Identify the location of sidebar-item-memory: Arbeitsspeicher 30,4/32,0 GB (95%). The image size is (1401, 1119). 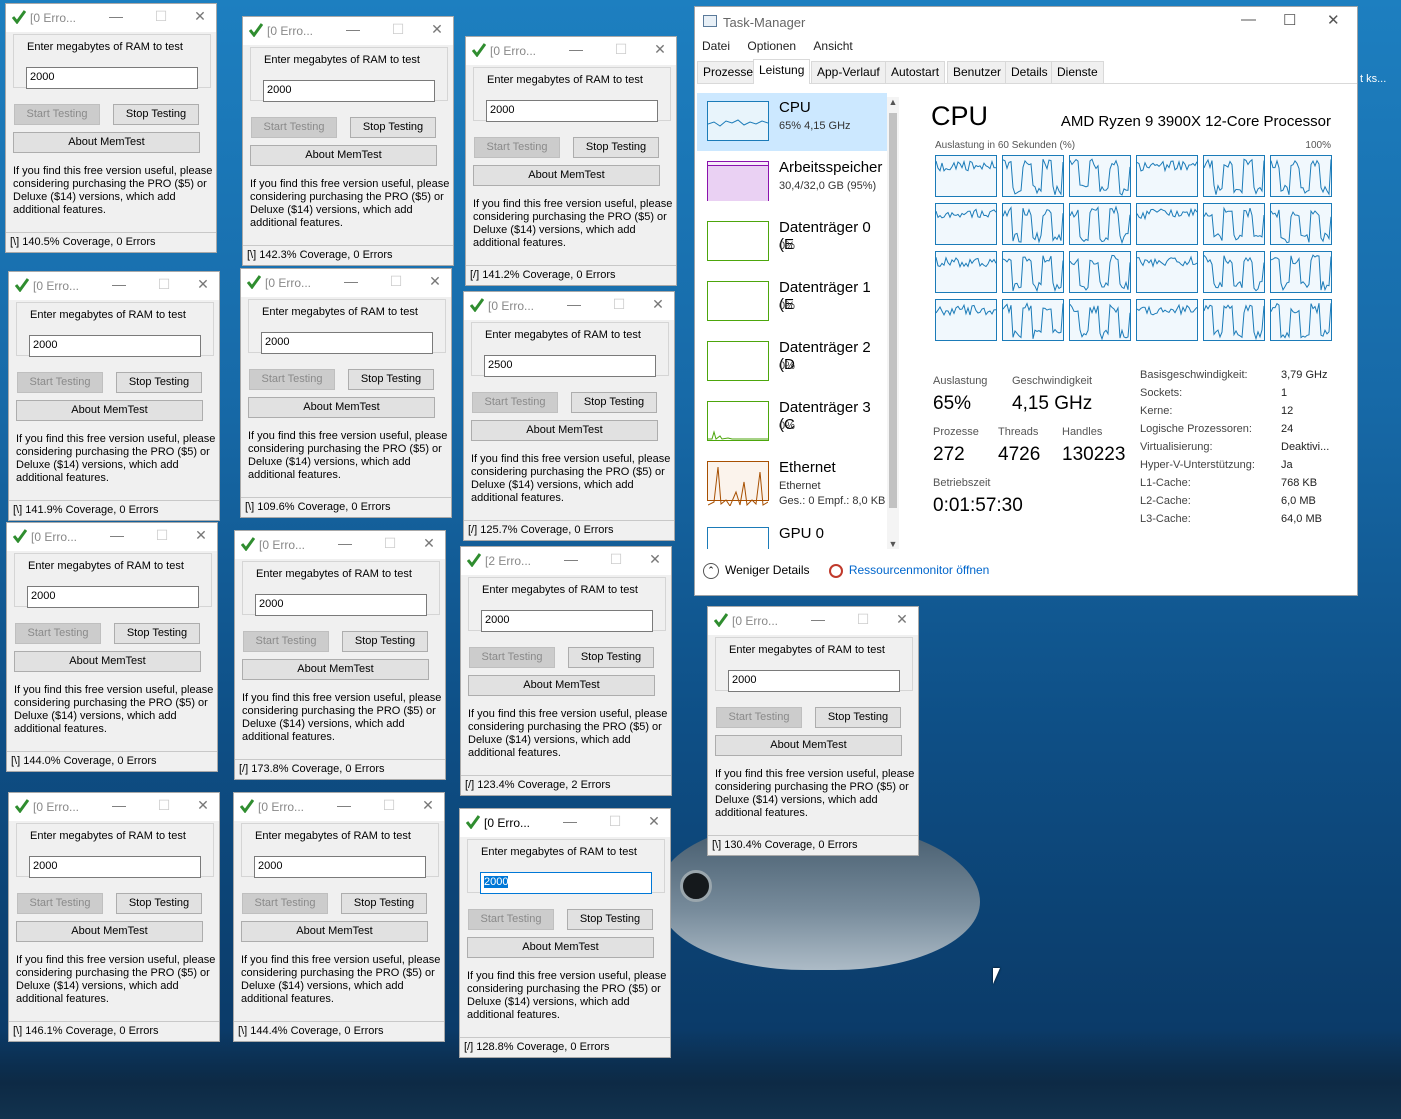
(792, 182).